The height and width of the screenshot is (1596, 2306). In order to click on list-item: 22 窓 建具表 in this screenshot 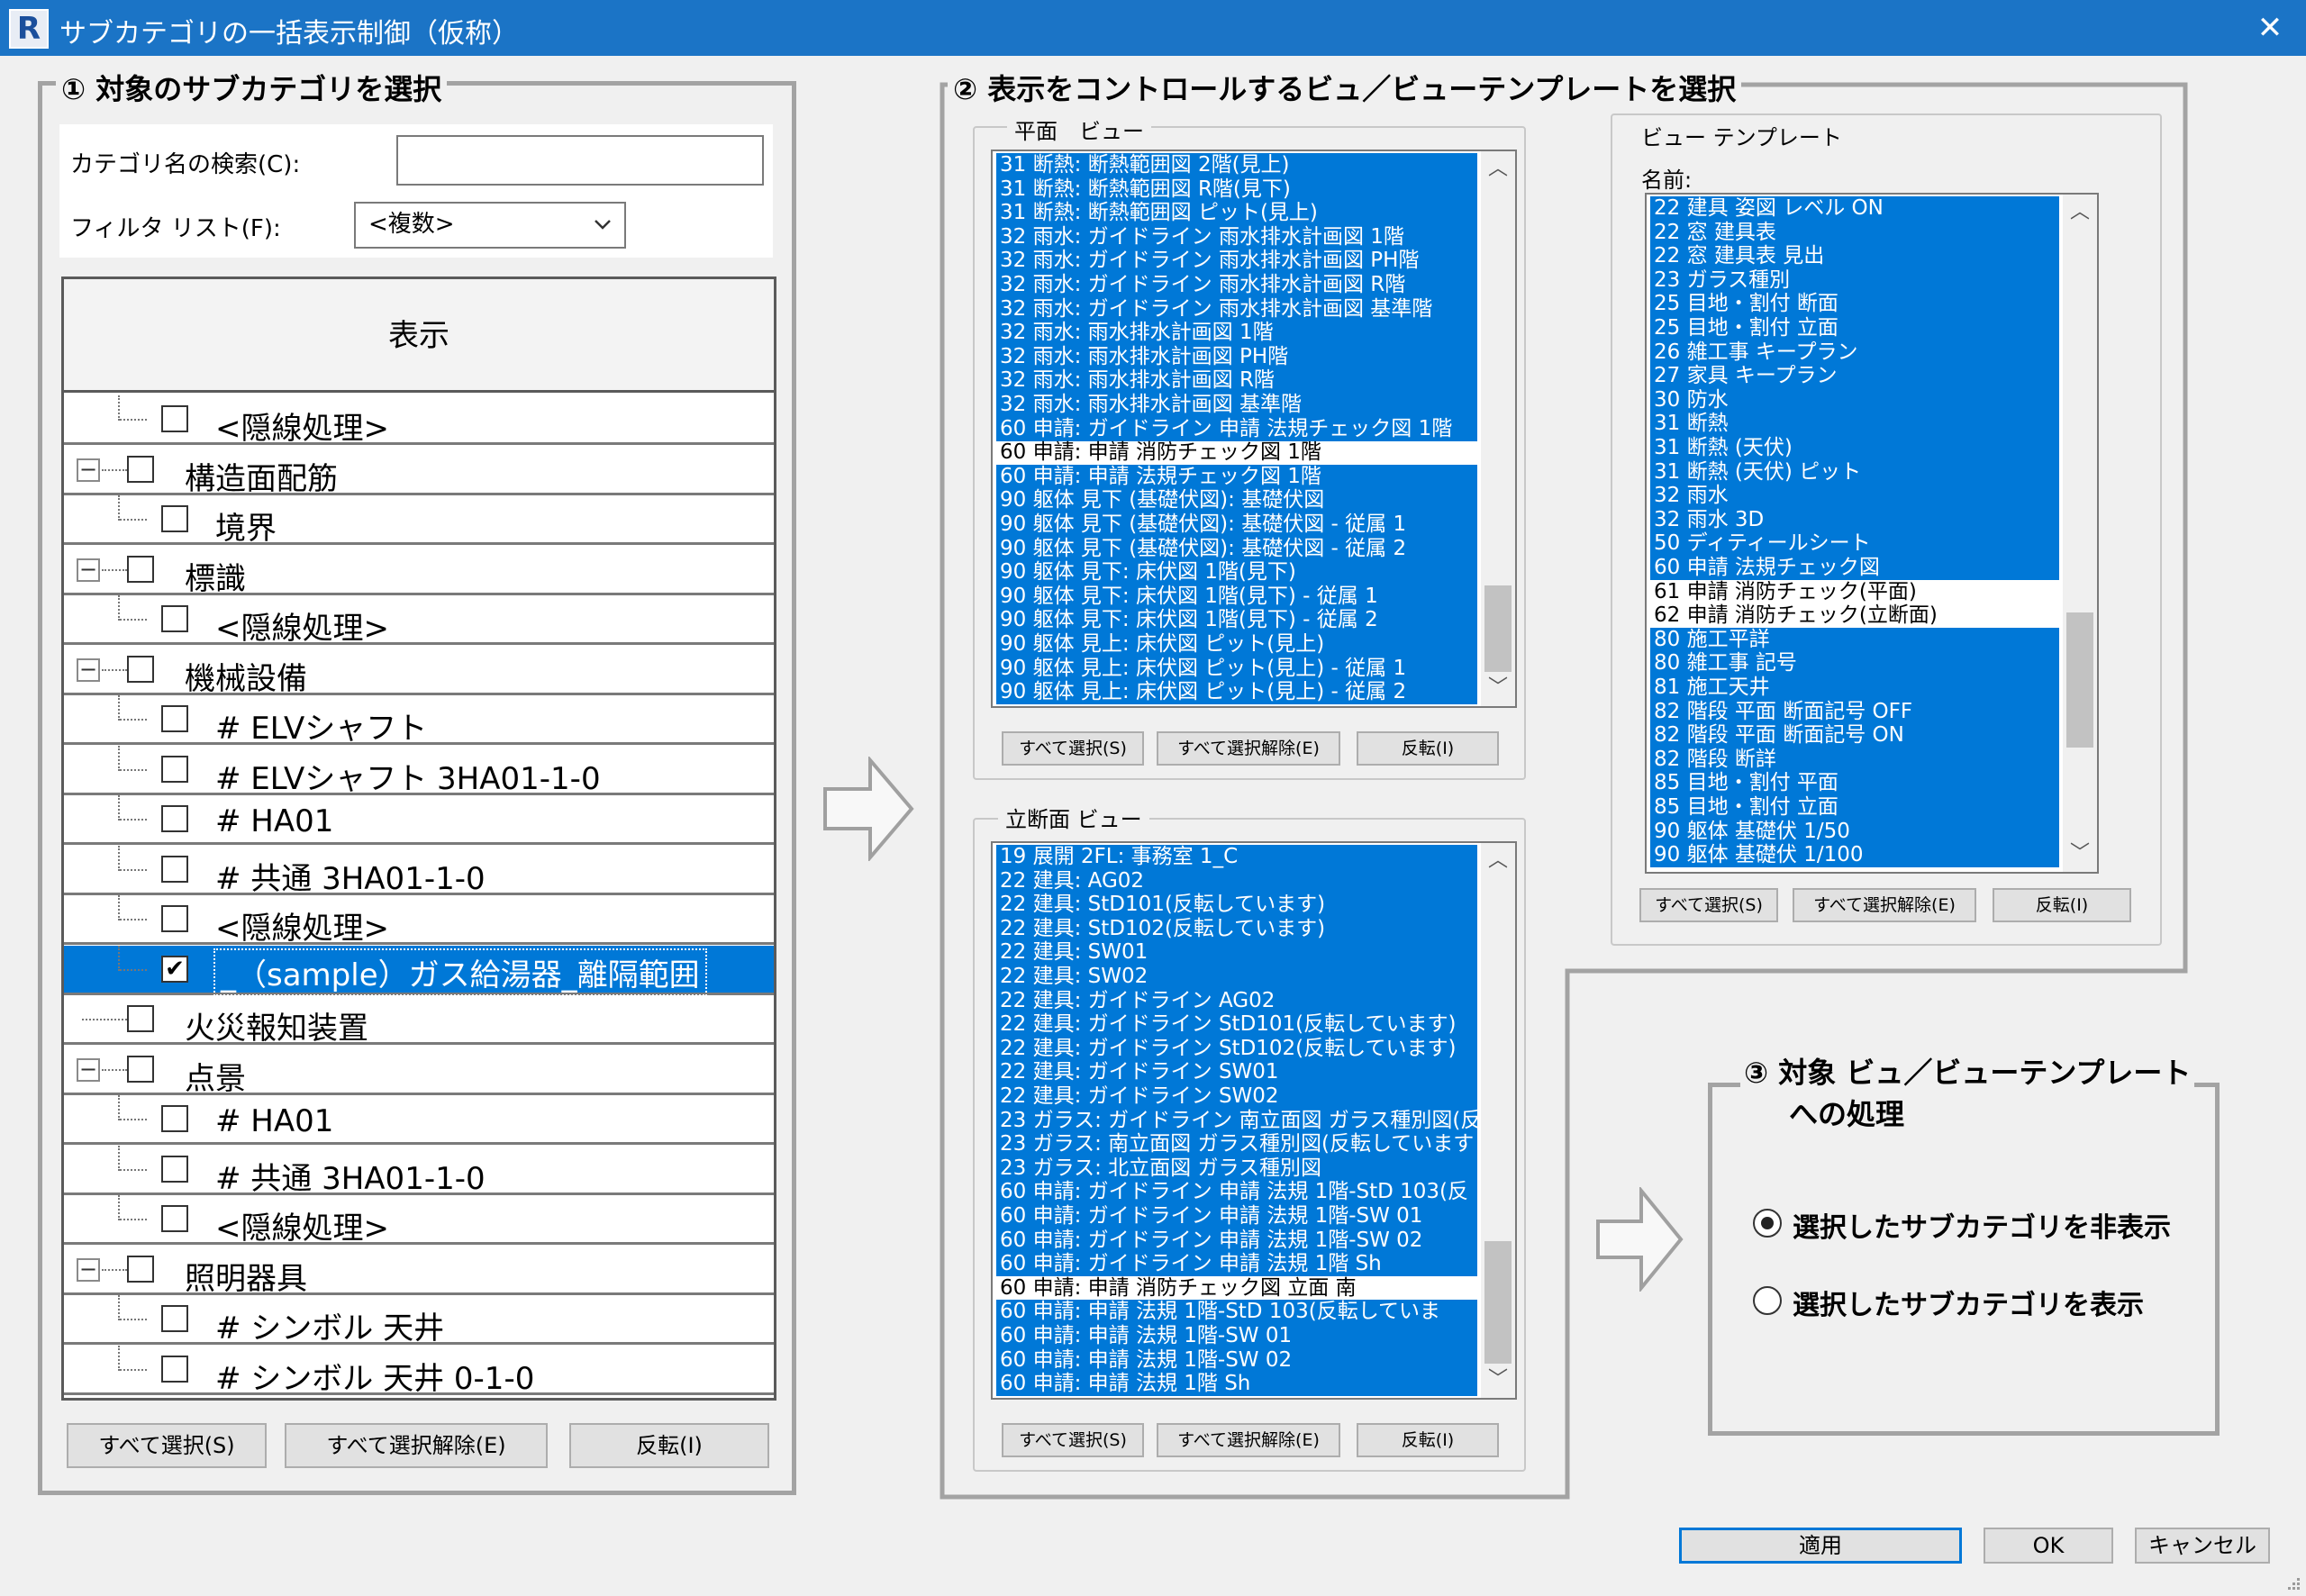, I will do `click(1854, 233)`.